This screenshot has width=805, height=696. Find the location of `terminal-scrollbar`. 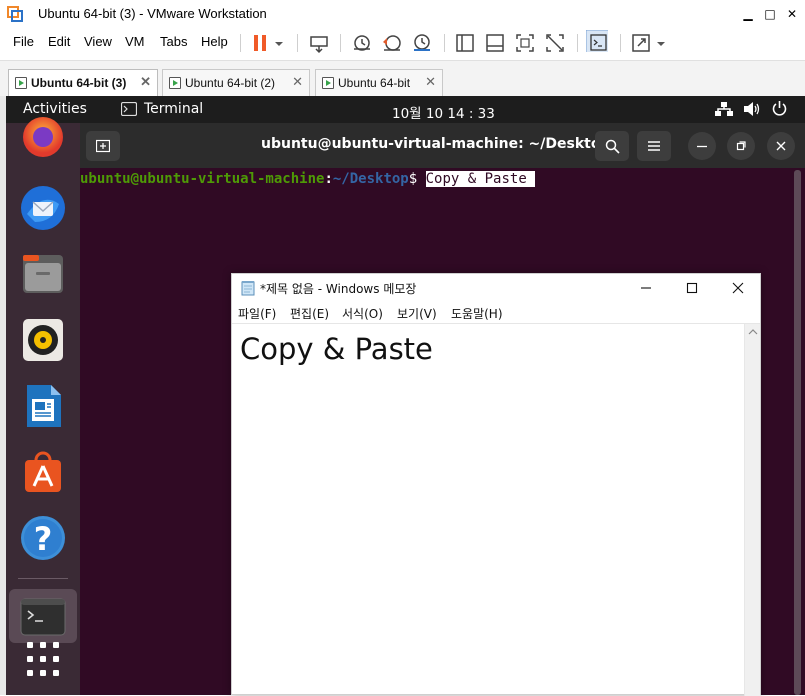

terminal-scrollbar is located at coordinates (797, 432).